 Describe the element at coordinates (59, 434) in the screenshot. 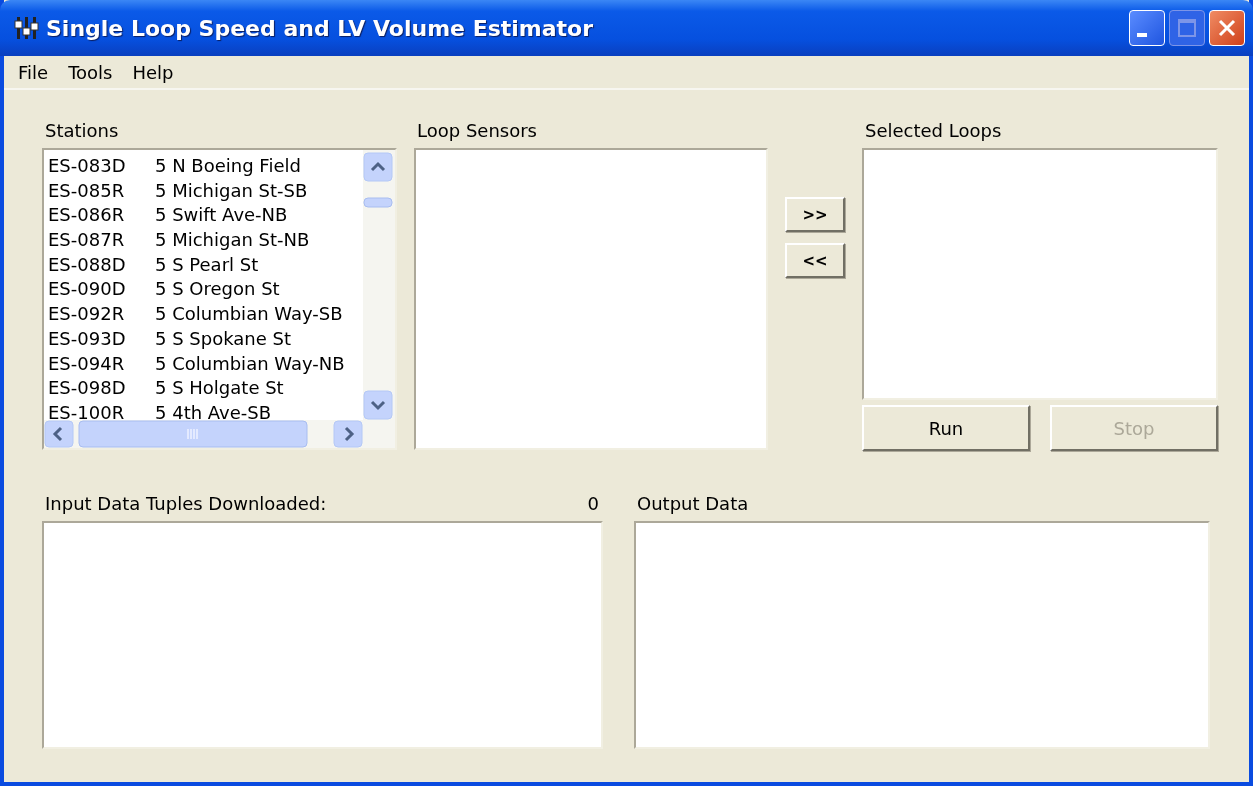

I see `scroll-left-icon` at that location.